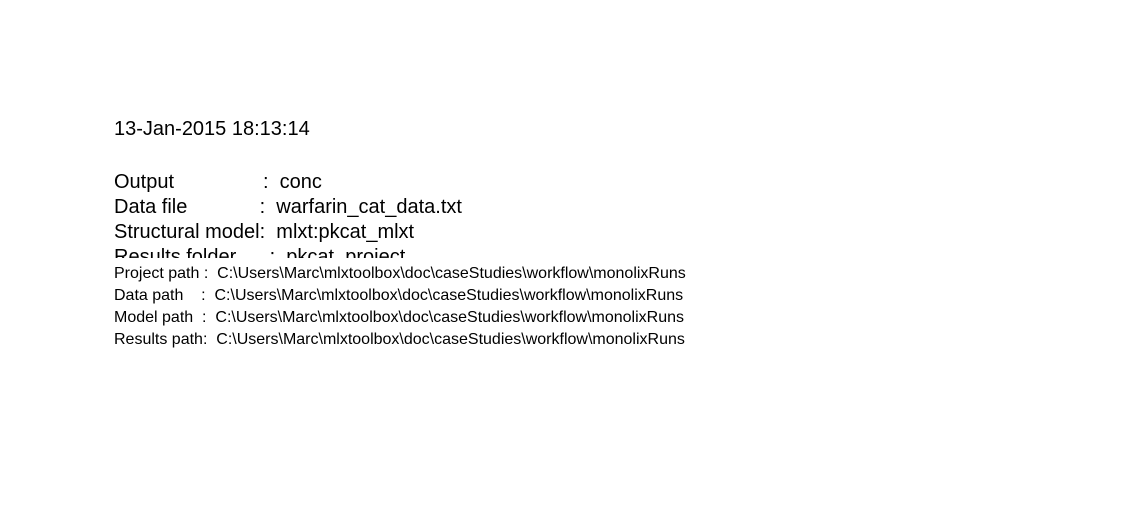  What do you see at coordinates (166, 273) in the screenshot?
I see `path-label: Project path :` at bounding box center [166, 273].